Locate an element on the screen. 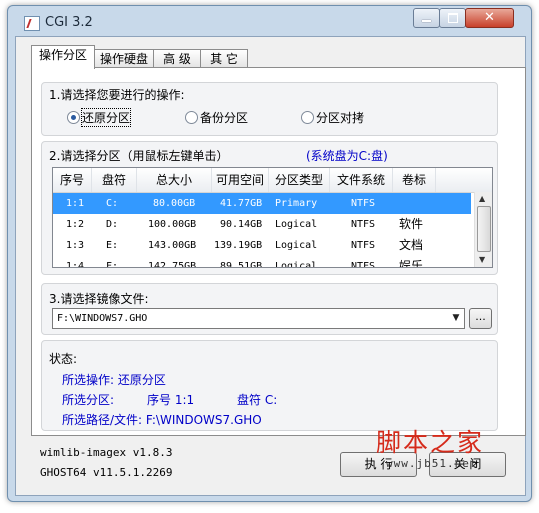 Image resolution: width=539 pixels, height=513 pixels. radio-copy-label: 分区对拷 is located at coordinates (340, 117).